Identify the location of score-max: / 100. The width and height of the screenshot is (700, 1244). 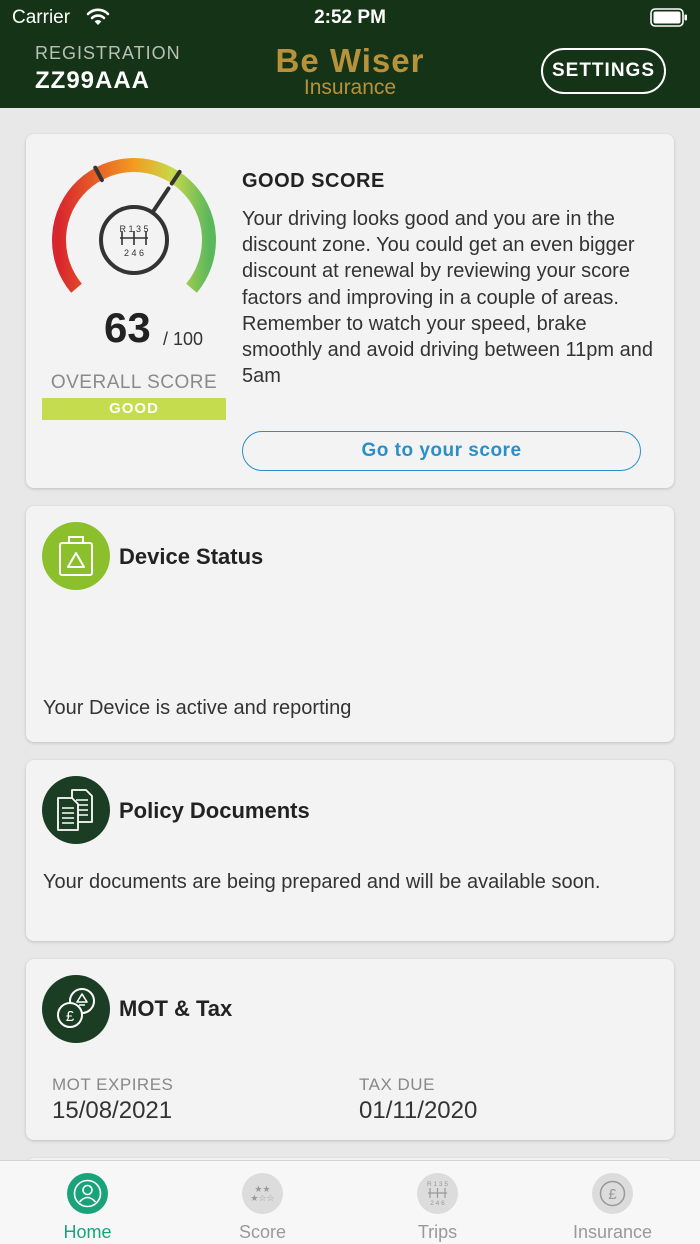
(183, 339).